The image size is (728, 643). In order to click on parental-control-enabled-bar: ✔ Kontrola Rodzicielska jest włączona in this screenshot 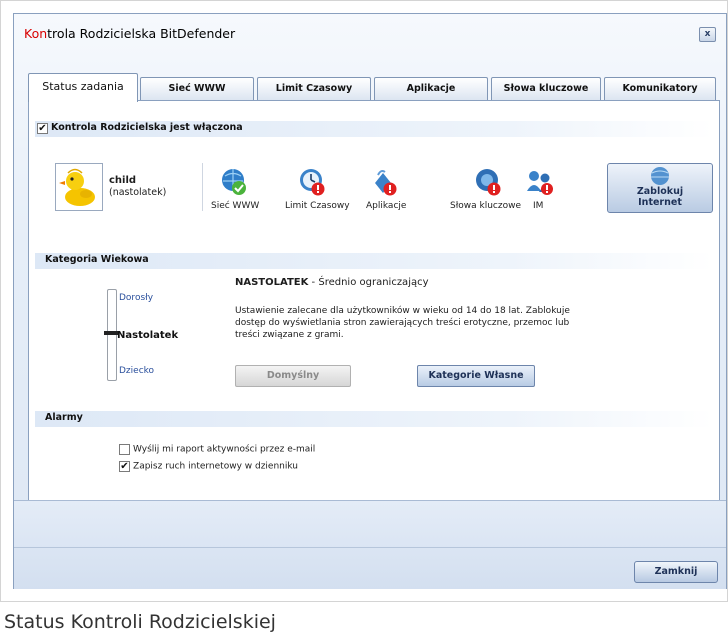, I will do `click(374, 129)`.